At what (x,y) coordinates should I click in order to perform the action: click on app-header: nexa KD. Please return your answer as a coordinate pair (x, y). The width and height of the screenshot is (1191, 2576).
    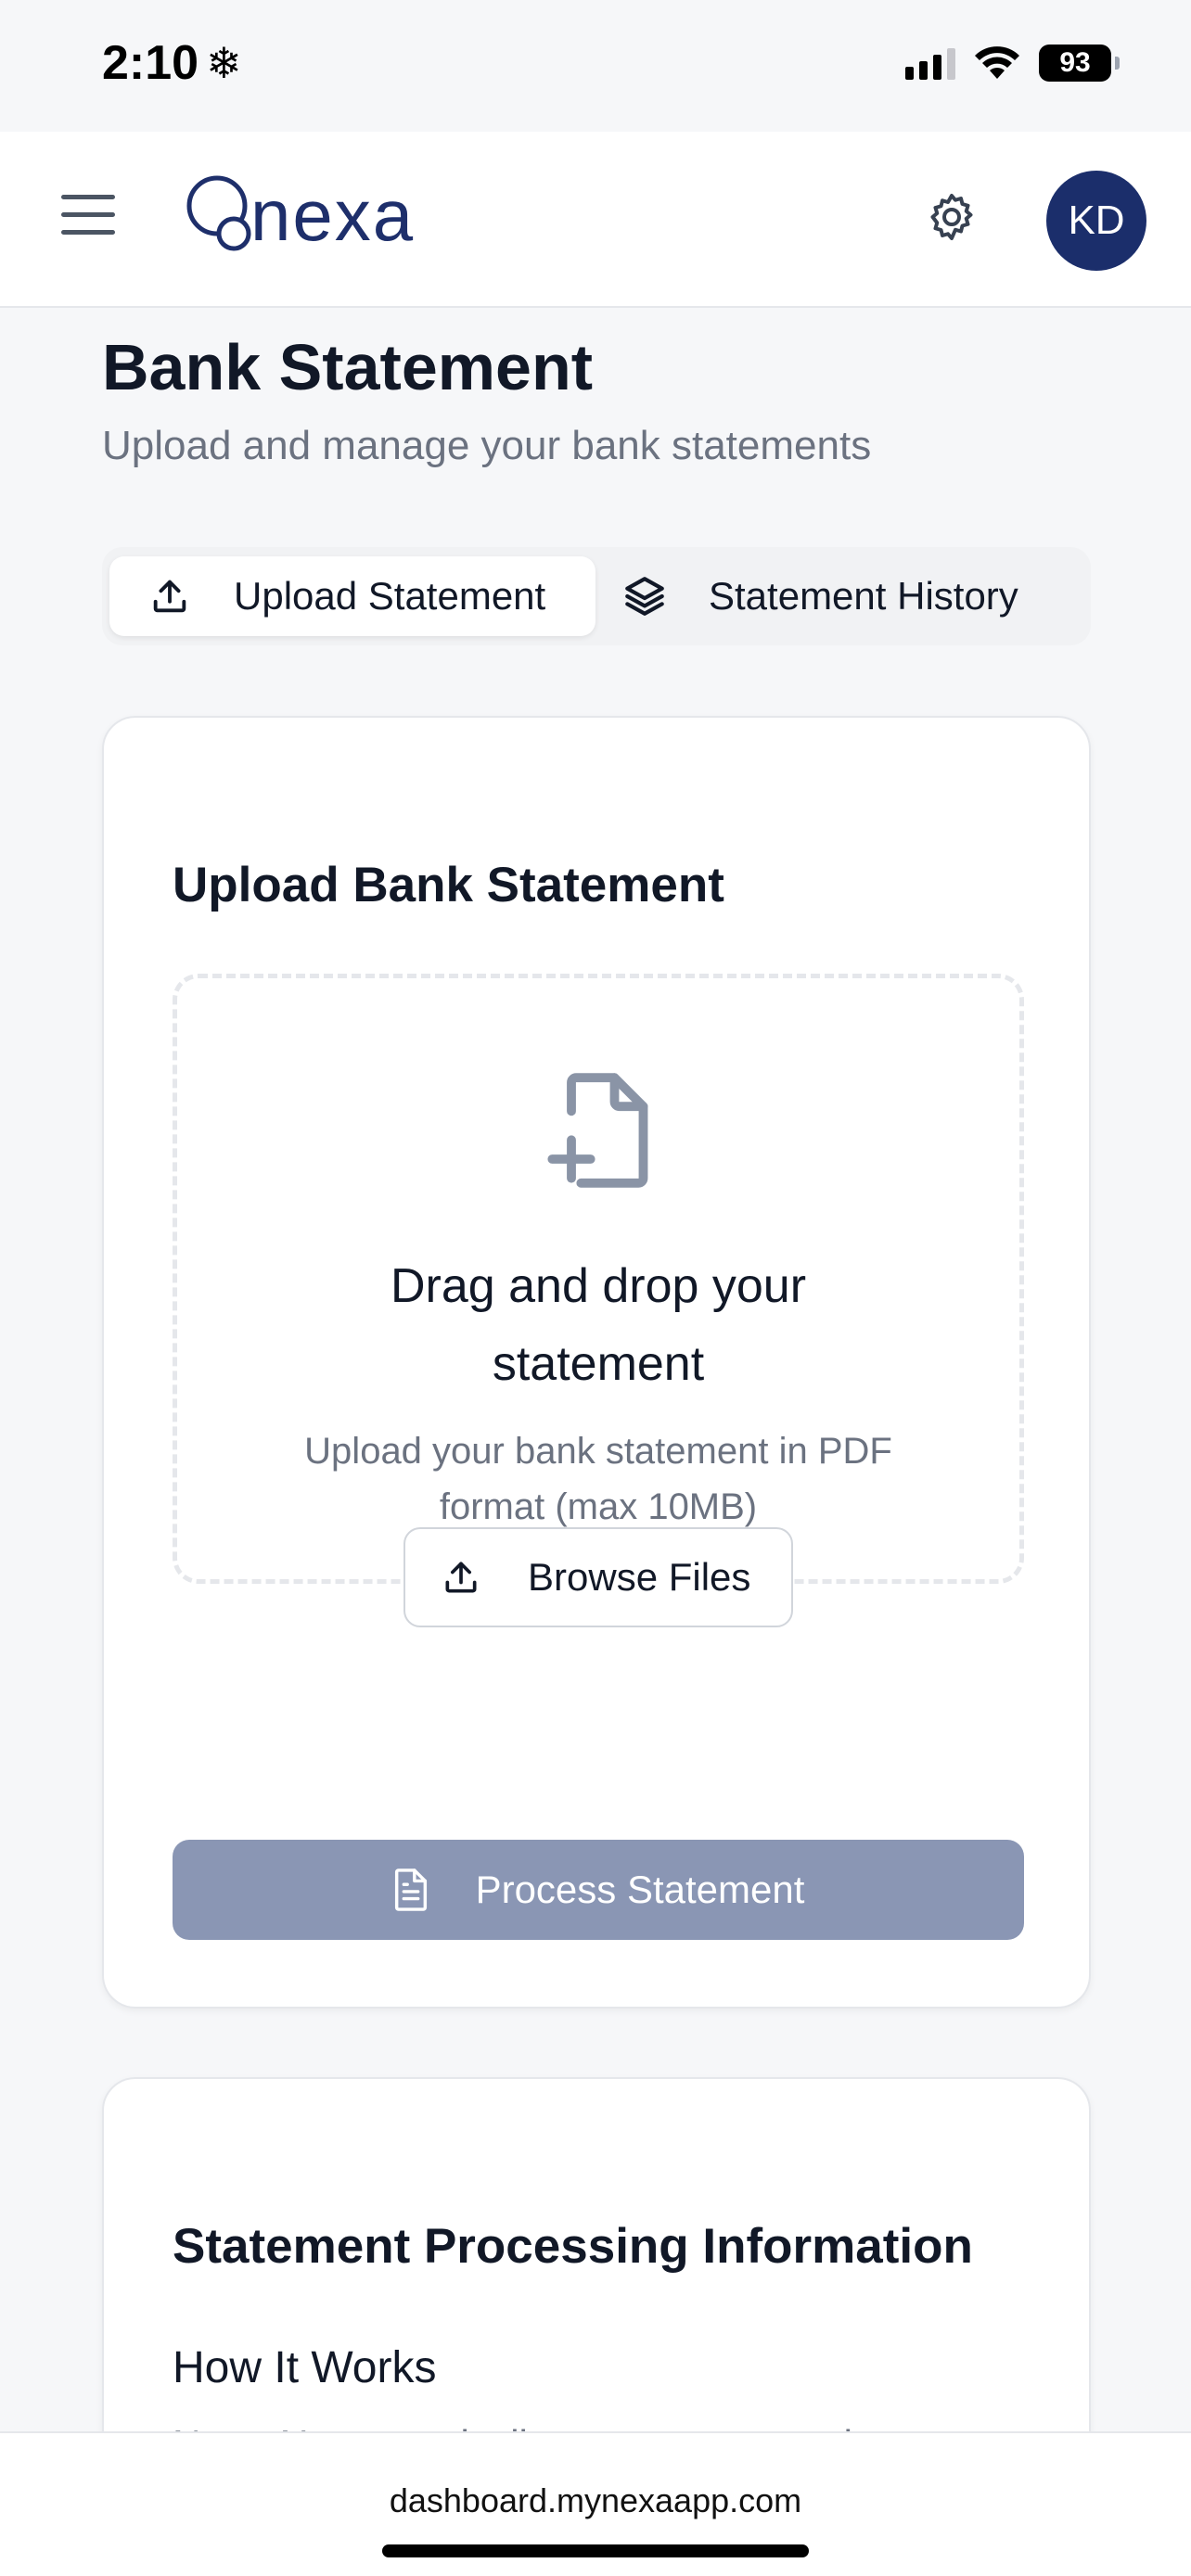
    Looking at the image, I should click on (595, 220).